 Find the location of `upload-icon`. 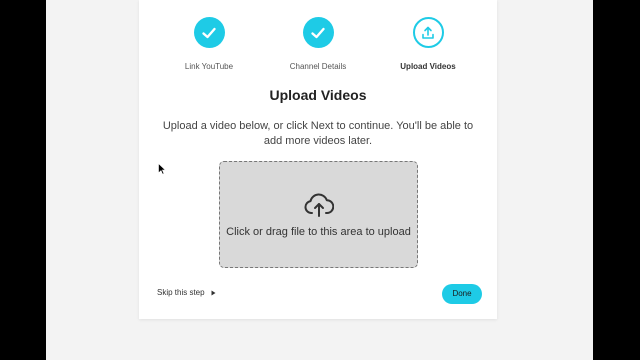

upload-icon is located at coordinates (428, 32).